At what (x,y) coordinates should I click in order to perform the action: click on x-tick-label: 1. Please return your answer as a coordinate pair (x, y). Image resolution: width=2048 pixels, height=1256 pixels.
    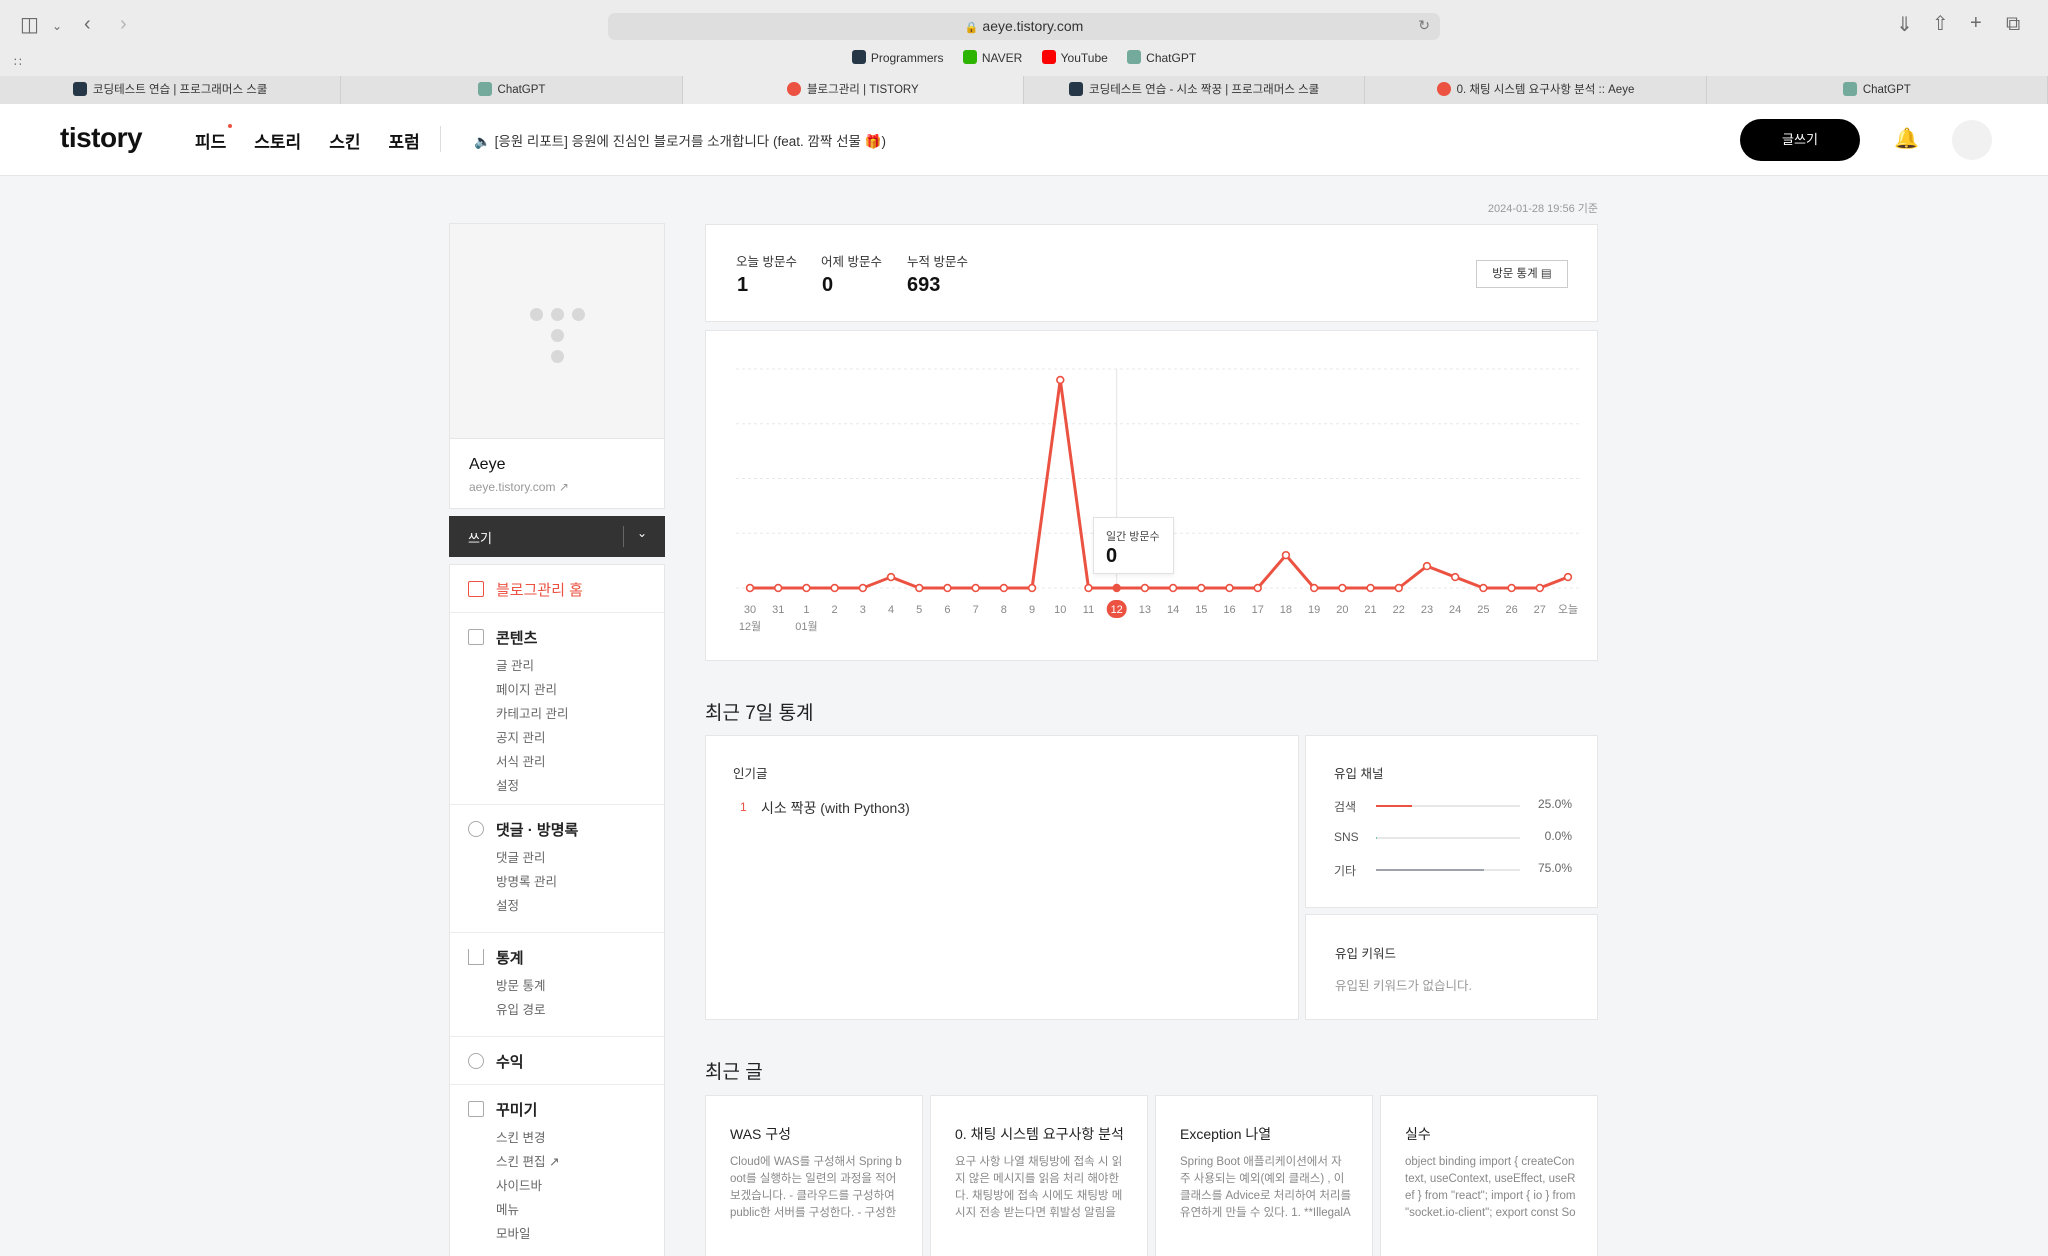
    Looking at the image, I should click on (806, 610).